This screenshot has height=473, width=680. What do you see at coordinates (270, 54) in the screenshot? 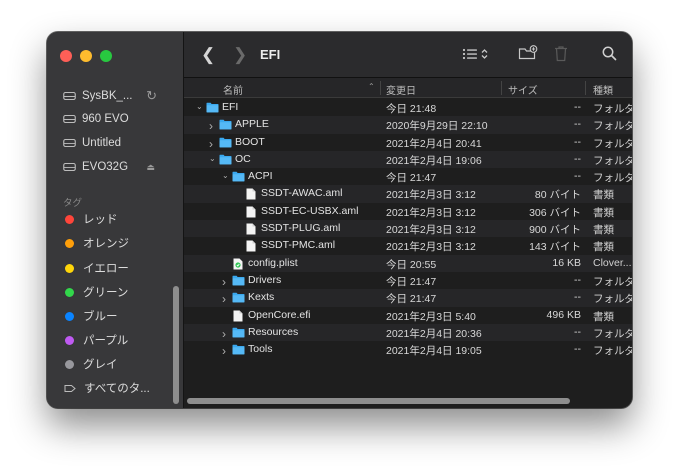
I see `window-title: EFI` at bounding box center [270, 54].